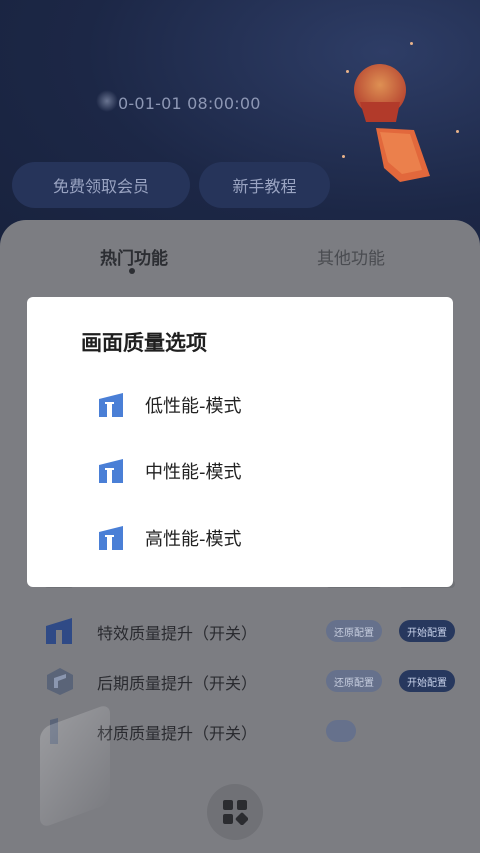 This screenshot has height=853, width=480. Describe the element at coordinates (144, 343) in the screenshot. I see `dialog-title: 画面质量选项` at that location.